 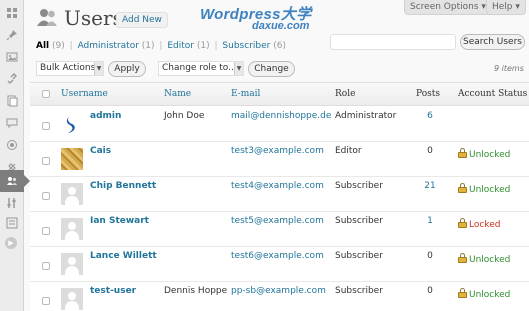 I want to click on collapse-icon: ▶, so click(x=11, y=243).